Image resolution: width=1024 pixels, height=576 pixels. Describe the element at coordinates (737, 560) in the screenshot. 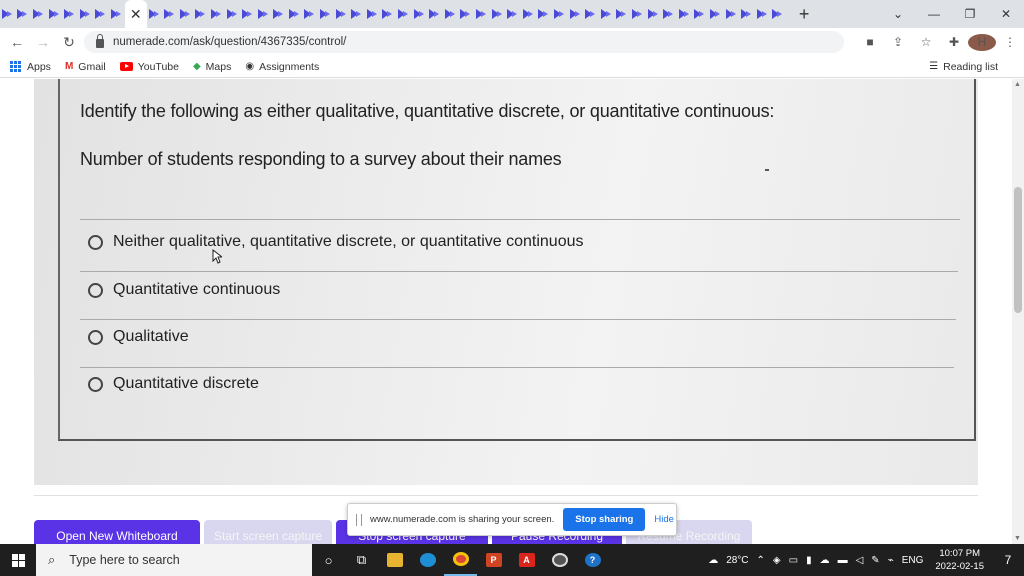

I see `weather-temp: 28°C` at that location.